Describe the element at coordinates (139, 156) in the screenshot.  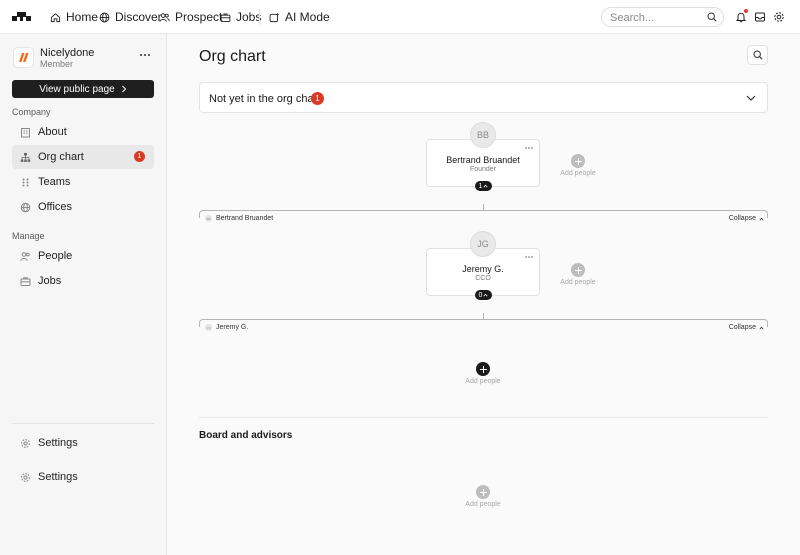
I see `org-chart-badge: 1` at that location.